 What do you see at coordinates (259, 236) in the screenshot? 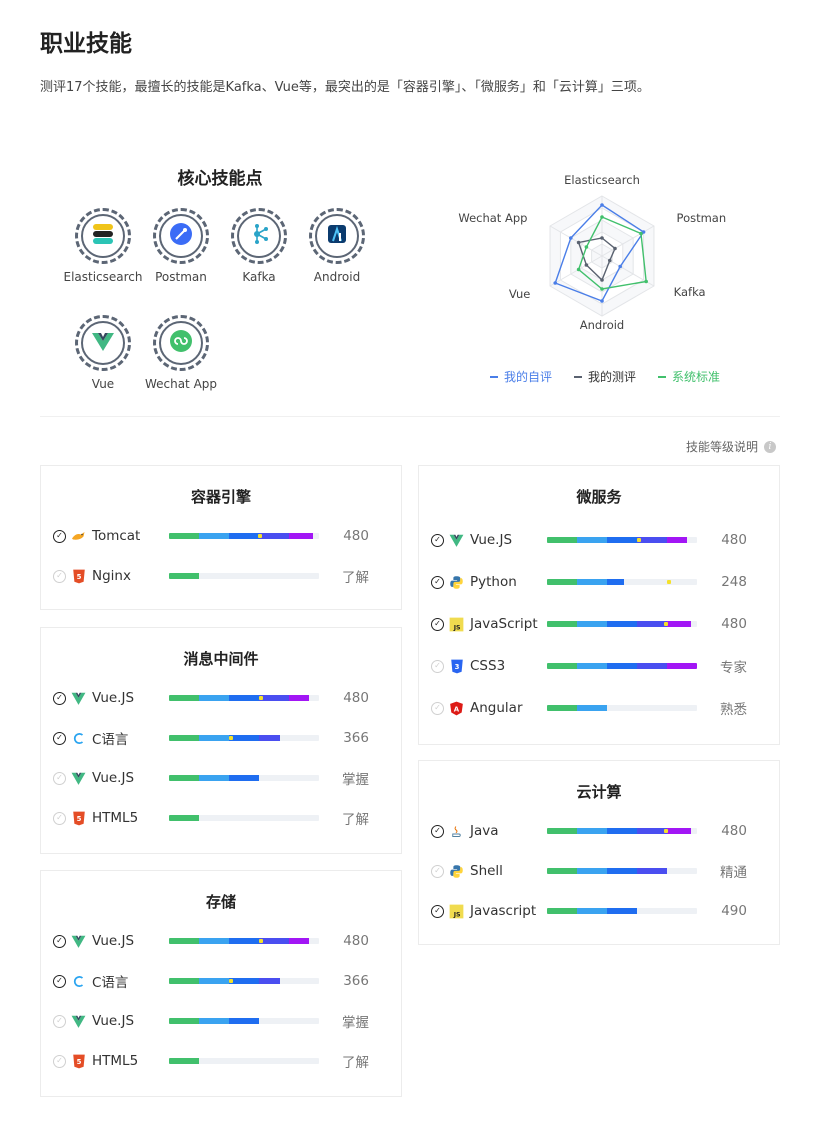
I see `kafka-icon` at bounding box center [259, 236].